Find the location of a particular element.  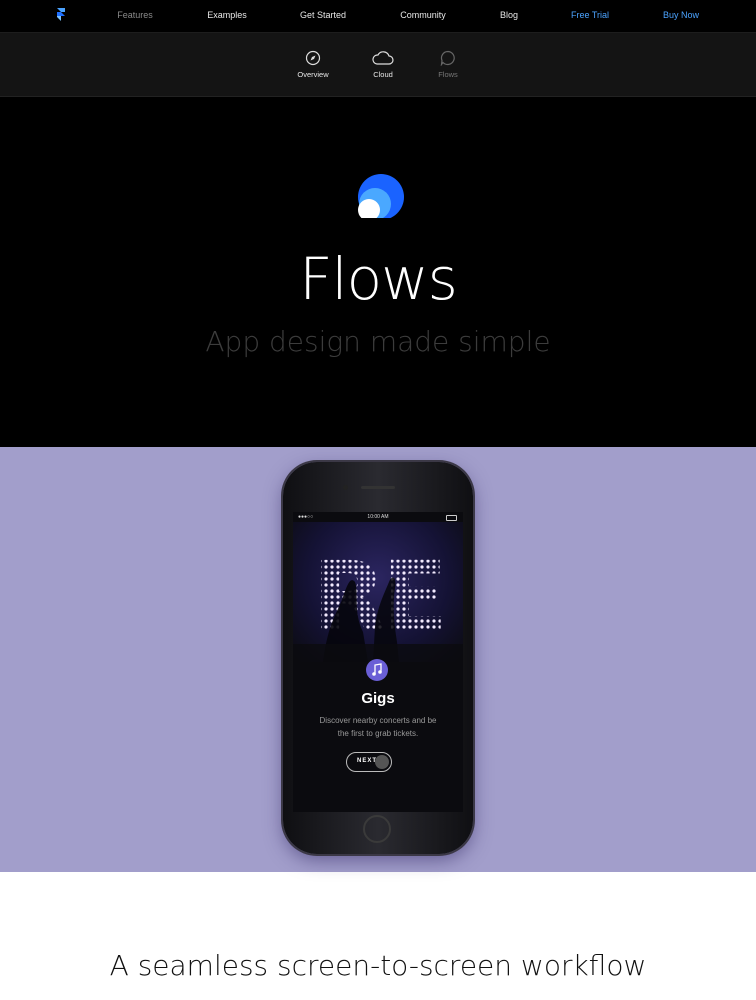

page-subtitle: App design made simple is located at coordinates (378, 341).